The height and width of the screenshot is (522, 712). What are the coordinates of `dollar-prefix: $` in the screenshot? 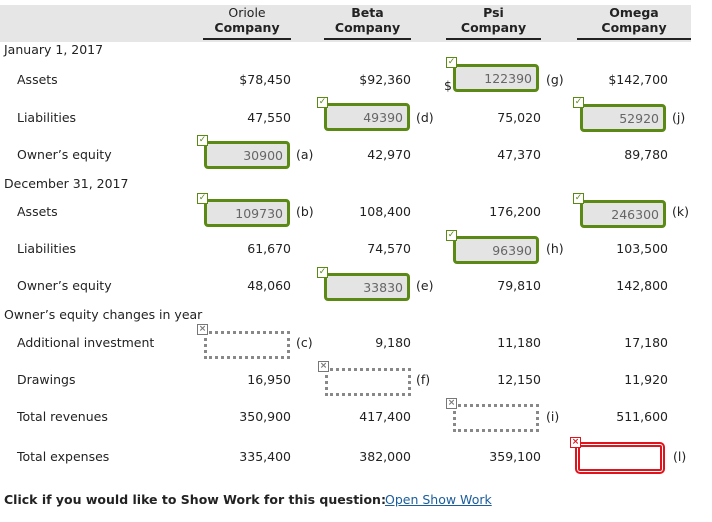 It's located at (448, 85).